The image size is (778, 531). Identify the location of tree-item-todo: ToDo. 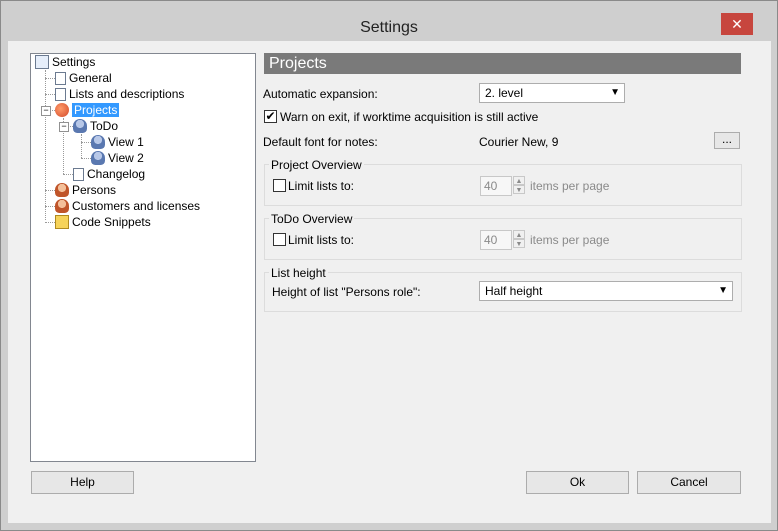
(95, 126).